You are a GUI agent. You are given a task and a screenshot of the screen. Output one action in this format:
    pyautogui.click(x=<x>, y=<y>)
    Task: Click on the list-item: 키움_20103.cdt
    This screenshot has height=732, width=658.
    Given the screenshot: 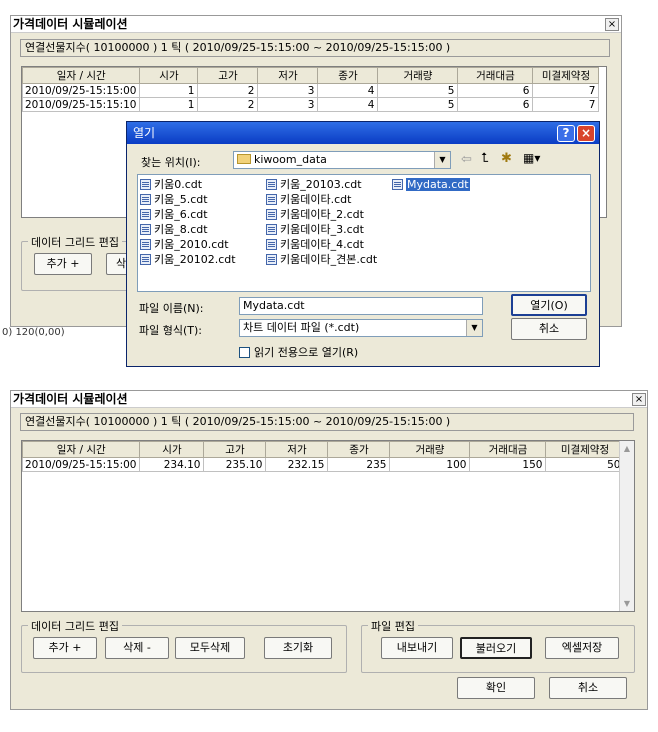 What is the action you would take?
    pyautogui.click(x=314, y=184)
    